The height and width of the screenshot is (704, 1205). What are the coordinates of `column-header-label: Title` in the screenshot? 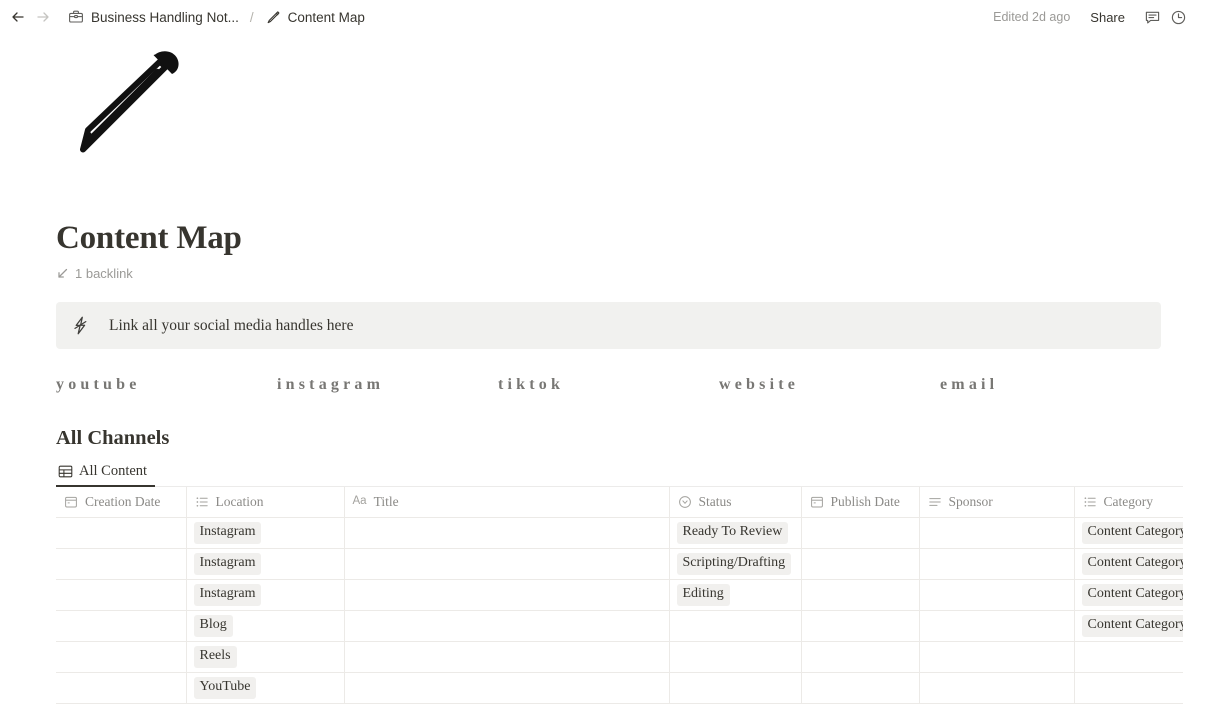 It's located at (386, 502).